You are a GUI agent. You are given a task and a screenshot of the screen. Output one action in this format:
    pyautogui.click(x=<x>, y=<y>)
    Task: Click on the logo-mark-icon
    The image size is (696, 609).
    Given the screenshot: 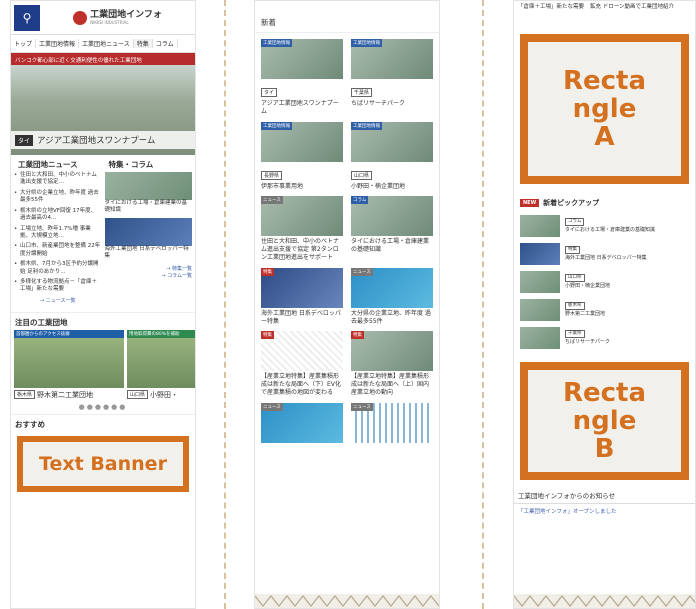 What is the action you would take?
    pyautogui.click(x=80, y=17)
    